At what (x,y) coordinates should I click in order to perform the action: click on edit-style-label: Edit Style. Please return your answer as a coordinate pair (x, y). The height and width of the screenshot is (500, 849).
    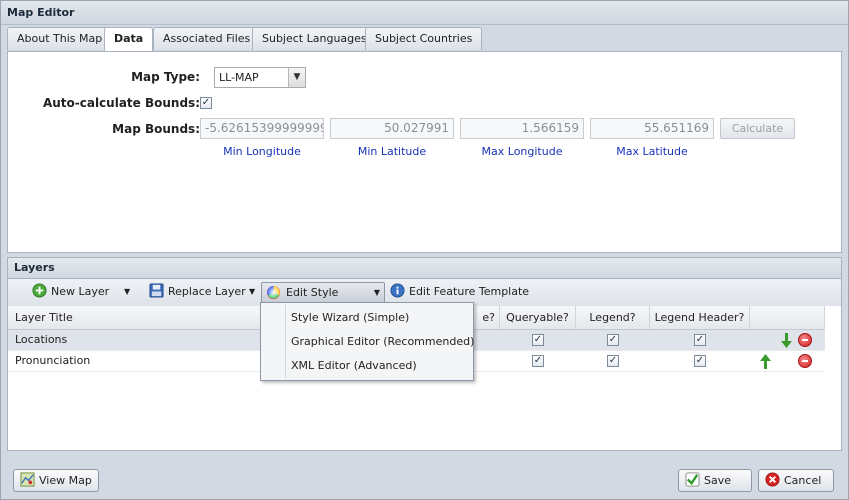
    Looking at the image, I should click on (312, 292).